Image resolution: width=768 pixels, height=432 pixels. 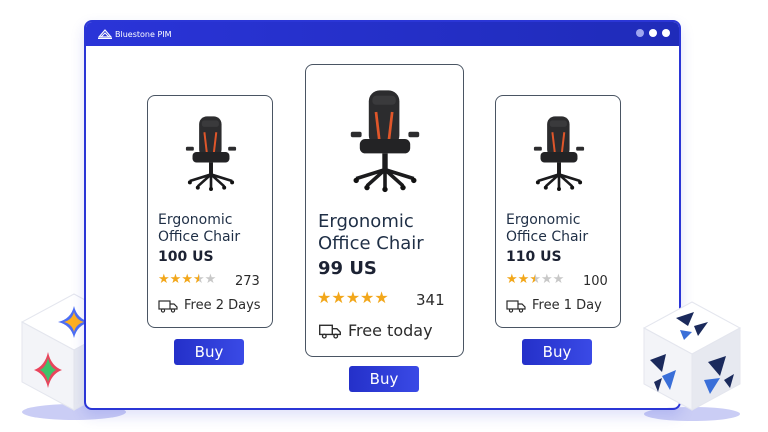 I want to click on right-cube-decoration, so click(x=692, y=361).